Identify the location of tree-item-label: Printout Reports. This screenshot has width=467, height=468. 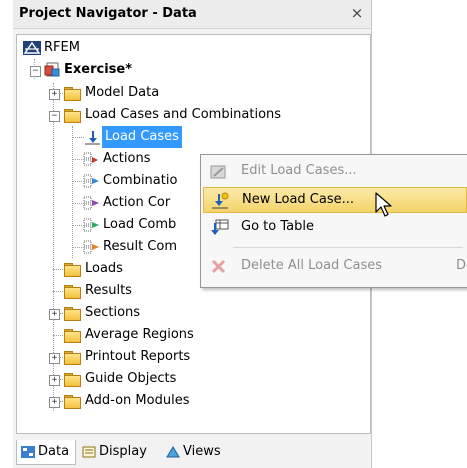
(138, 356).